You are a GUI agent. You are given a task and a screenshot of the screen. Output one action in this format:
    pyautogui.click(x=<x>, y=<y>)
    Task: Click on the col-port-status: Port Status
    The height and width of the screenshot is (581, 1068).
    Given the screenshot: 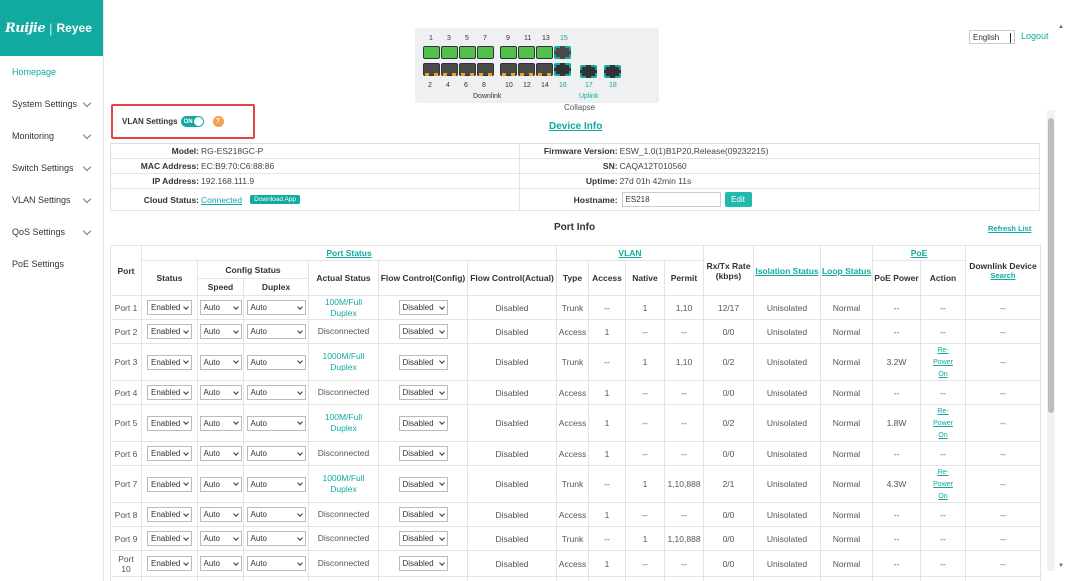 What is the action you would take?
    pyautogui.click(x=349, y=253)
    